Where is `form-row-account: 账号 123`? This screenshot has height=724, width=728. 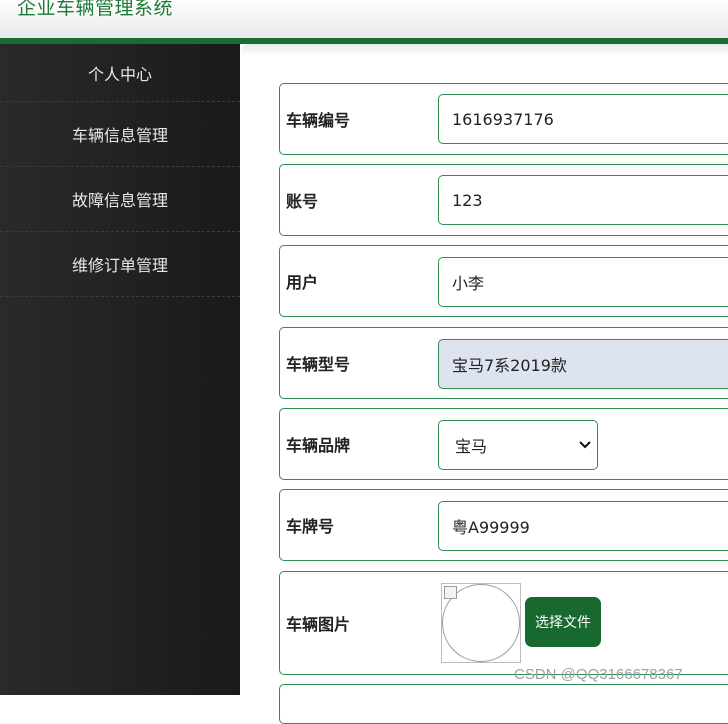 form-row-account: 账号 123 is located at coordinates (503, 200).